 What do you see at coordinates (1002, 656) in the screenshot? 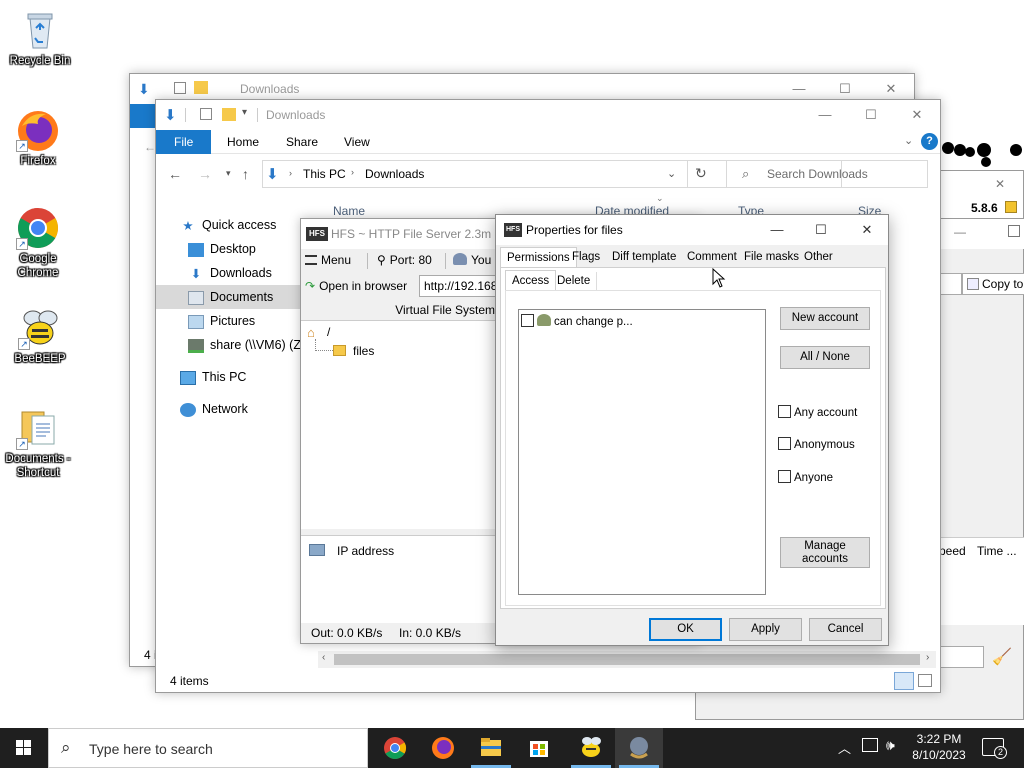
I see `broom-icon: 🧹` at bounding box center [1002, 656].